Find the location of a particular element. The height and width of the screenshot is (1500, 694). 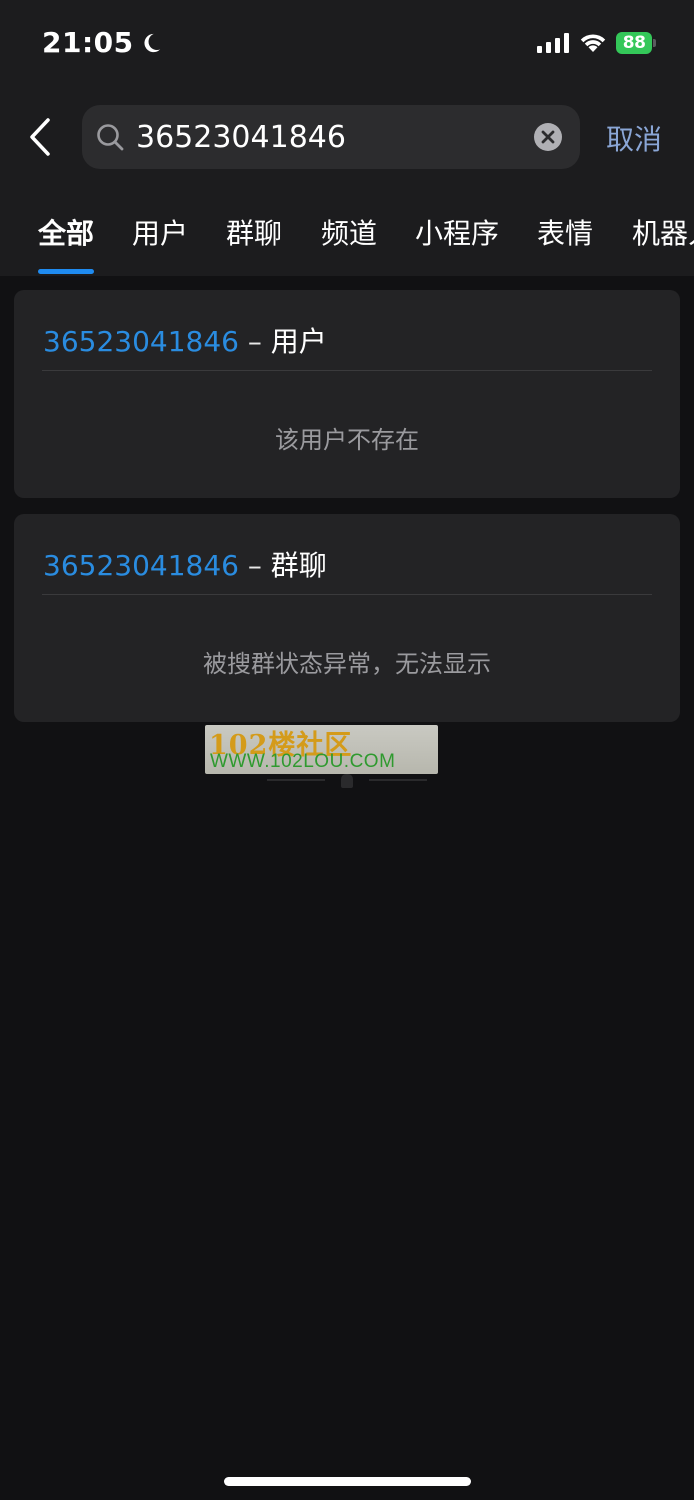

status-time-text: 21:05 is located at coordinates (88, 42).